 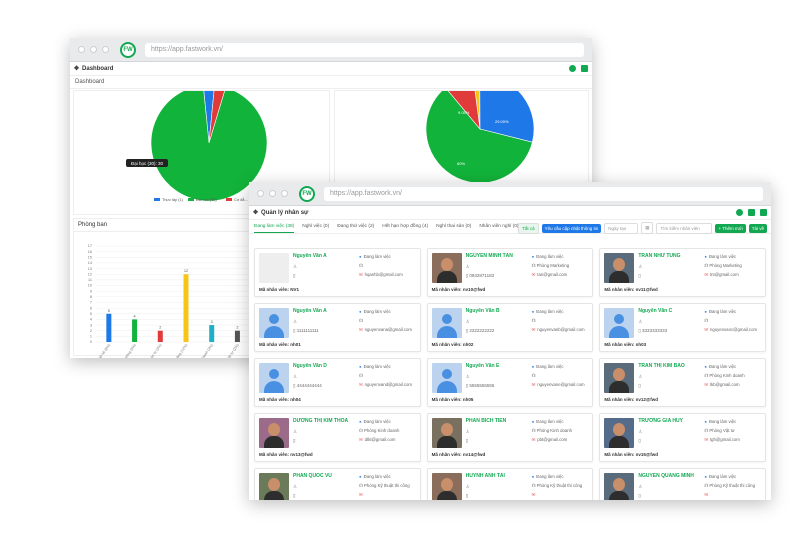 I want to click on employee-name: TRẦN THỊ KIM BẢO, so click(x=668, y=366).